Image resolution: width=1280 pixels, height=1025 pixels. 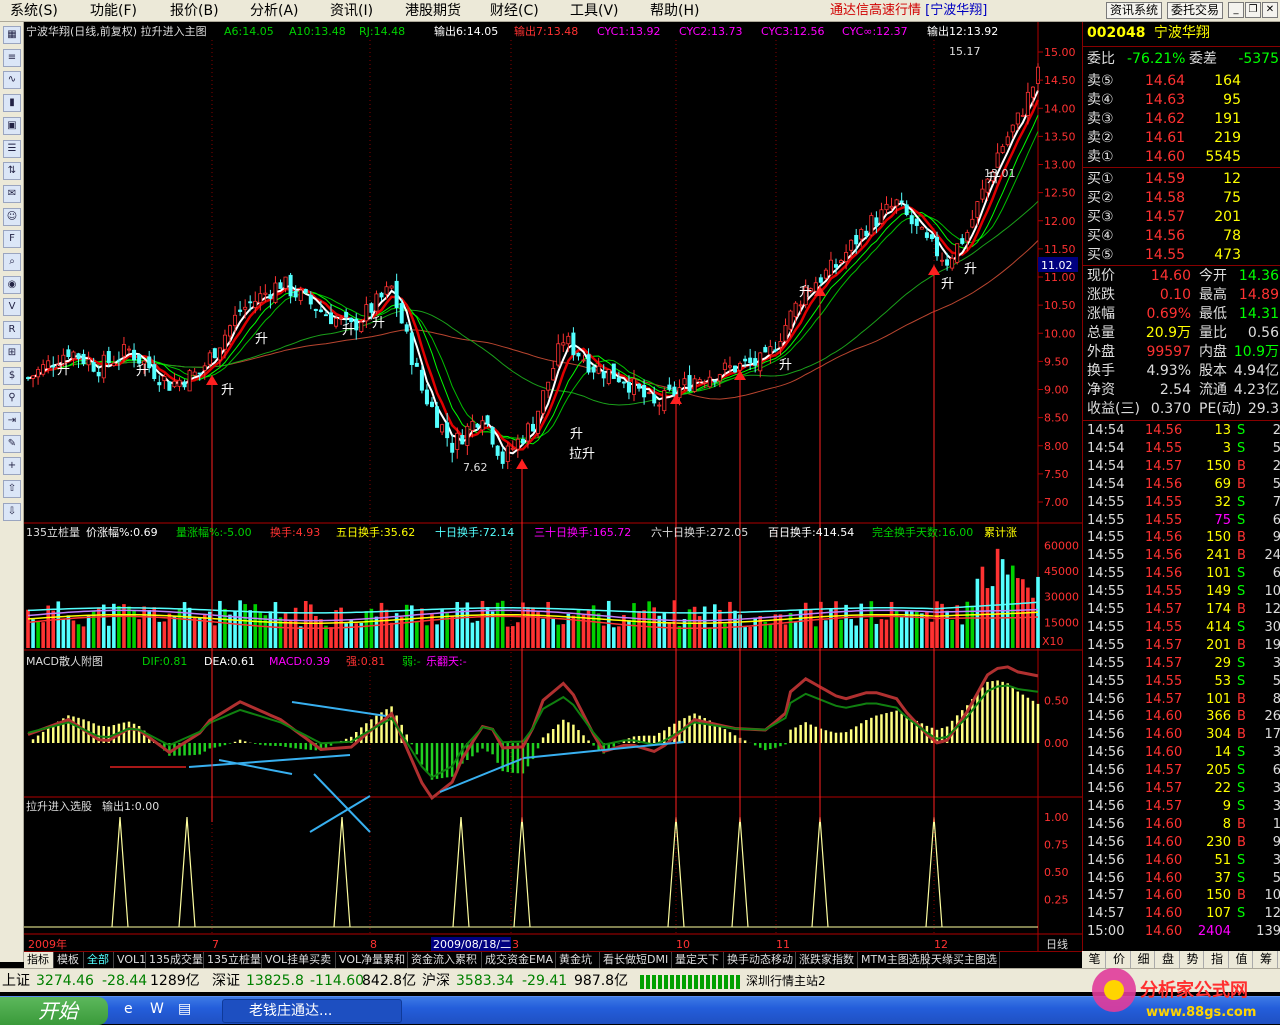 I want to click on sort-icon: ⇅, so click(x=12, y=171).